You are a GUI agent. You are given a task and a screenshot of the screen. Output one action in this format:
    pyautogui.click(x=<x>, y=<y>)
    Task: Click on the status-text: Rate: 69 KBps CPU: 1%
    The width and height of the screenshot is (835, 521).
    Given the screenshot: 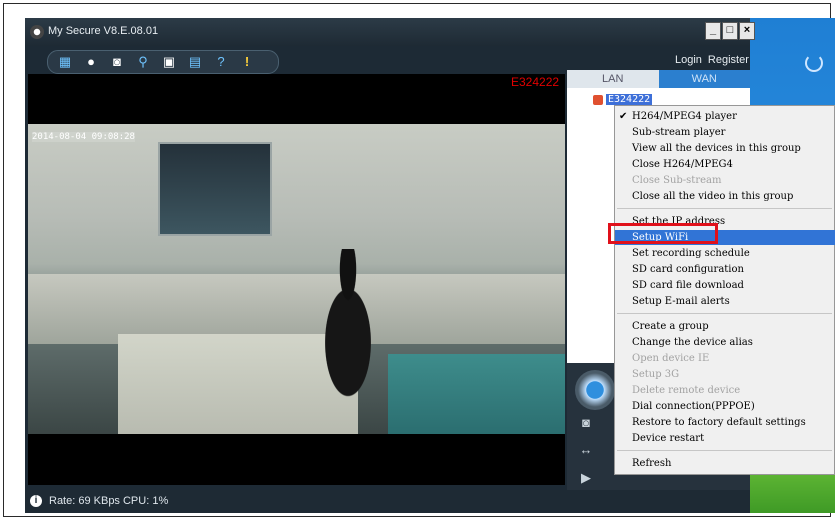 What is the action you would take?
    pyautogui.click(x=109, y=501)
    